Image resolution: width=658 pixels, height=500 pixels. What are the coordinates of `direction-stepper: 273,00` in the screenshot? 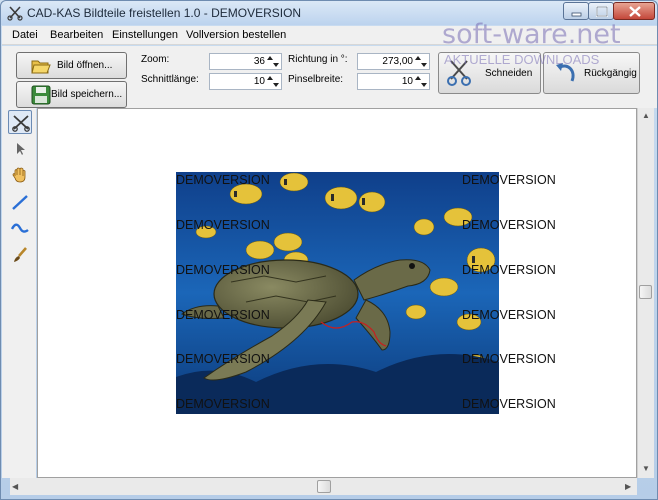 It's located at (393, 61).